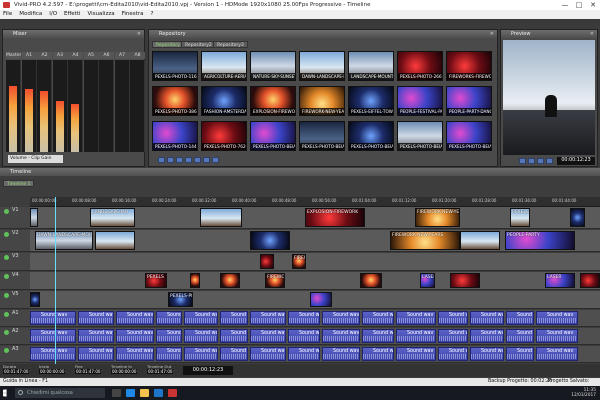 The image size is (600, 400). I want to click on repository-item: FIREWORK-NEW-YEARS, so click(322, 101).